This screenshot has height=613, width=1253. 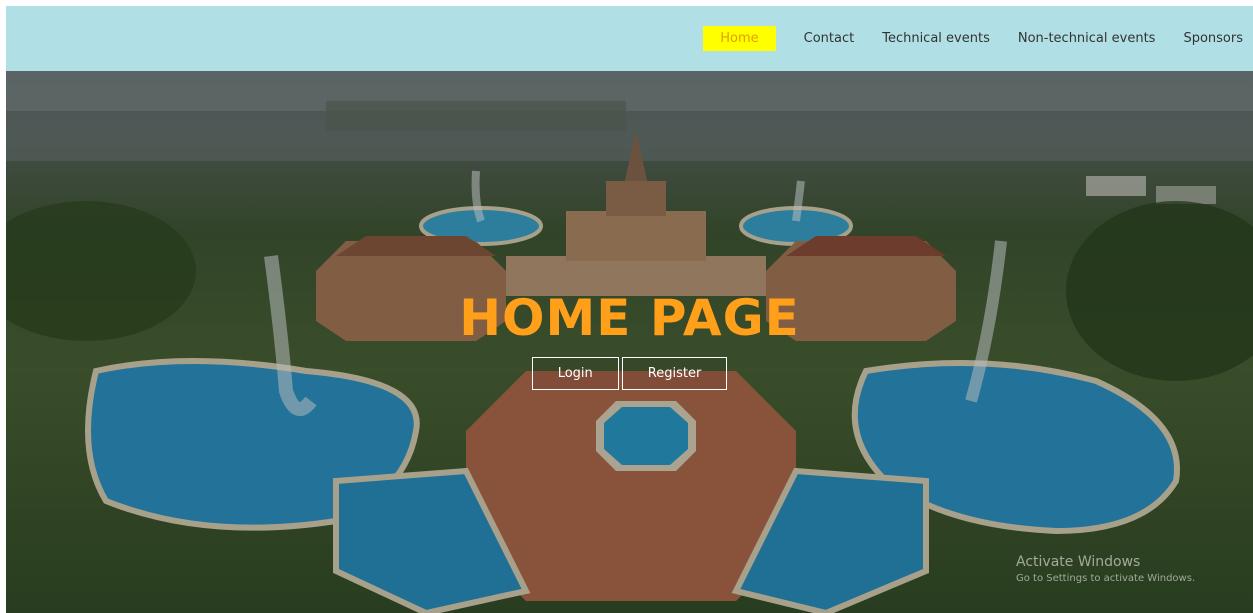 What do you see at coordinates (674, 373) in the screenshot?
I see `register-button: Register` at bounding box center [674, 373].